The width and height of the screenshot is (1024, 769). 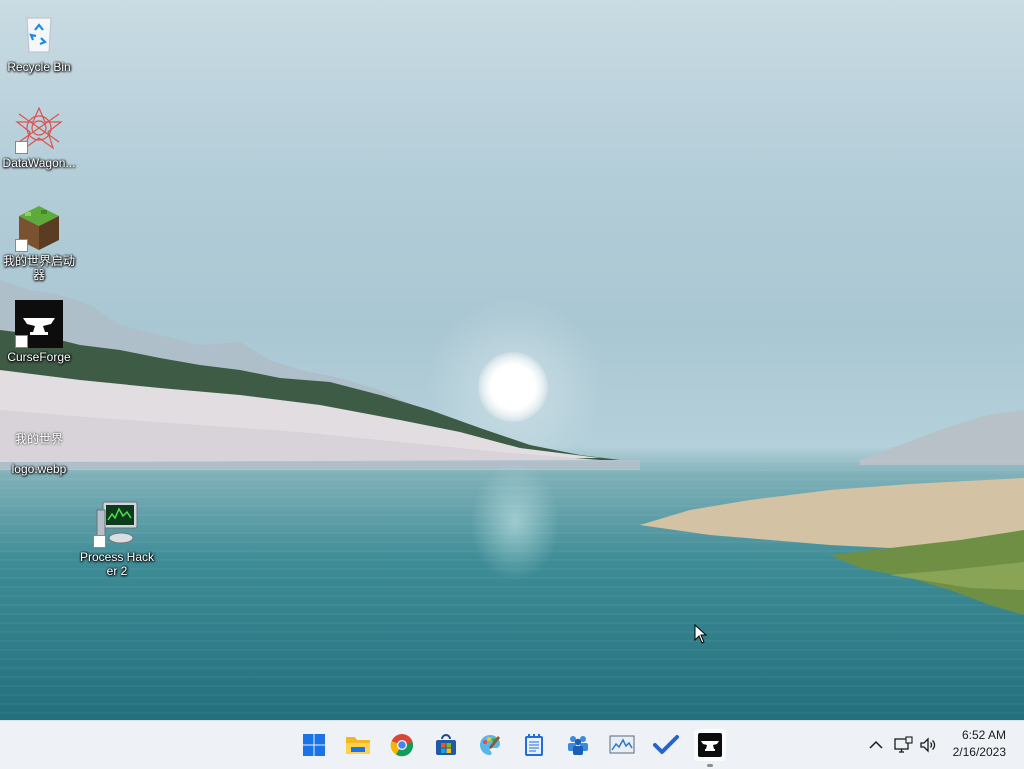 I want to click on taskbar-chrome, so click(x=402, y=745).